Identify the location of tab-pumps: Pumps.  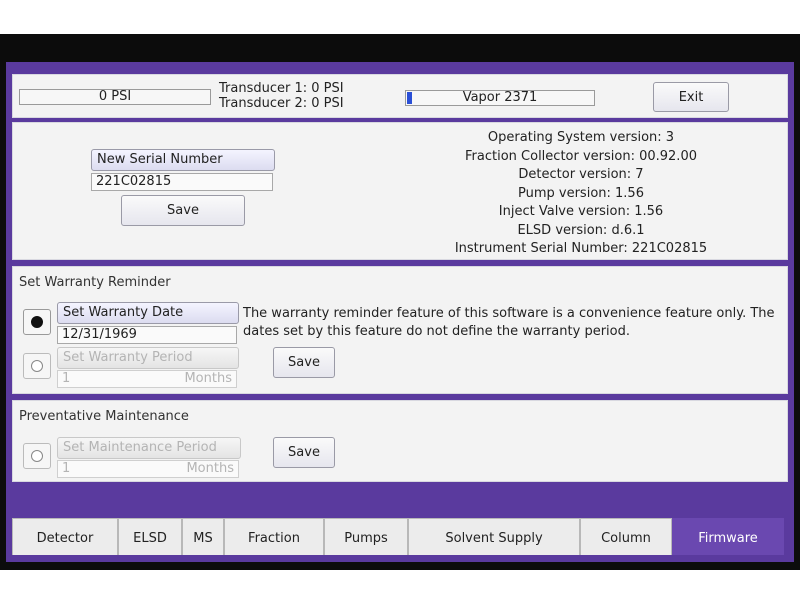
(366, 536).